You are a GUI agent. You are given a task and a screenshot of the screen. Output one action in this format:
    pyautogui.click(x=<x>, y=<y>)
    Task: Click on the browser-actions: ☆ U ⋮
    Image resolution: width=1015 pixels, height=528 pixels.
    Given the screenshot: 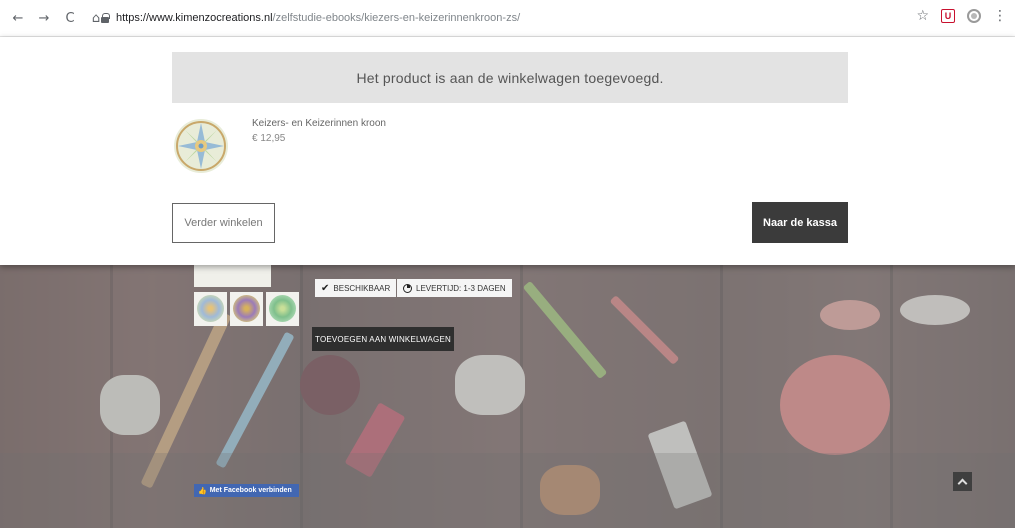 What is the action you would take?
    pyautogui.click(x=961, y=16)
    